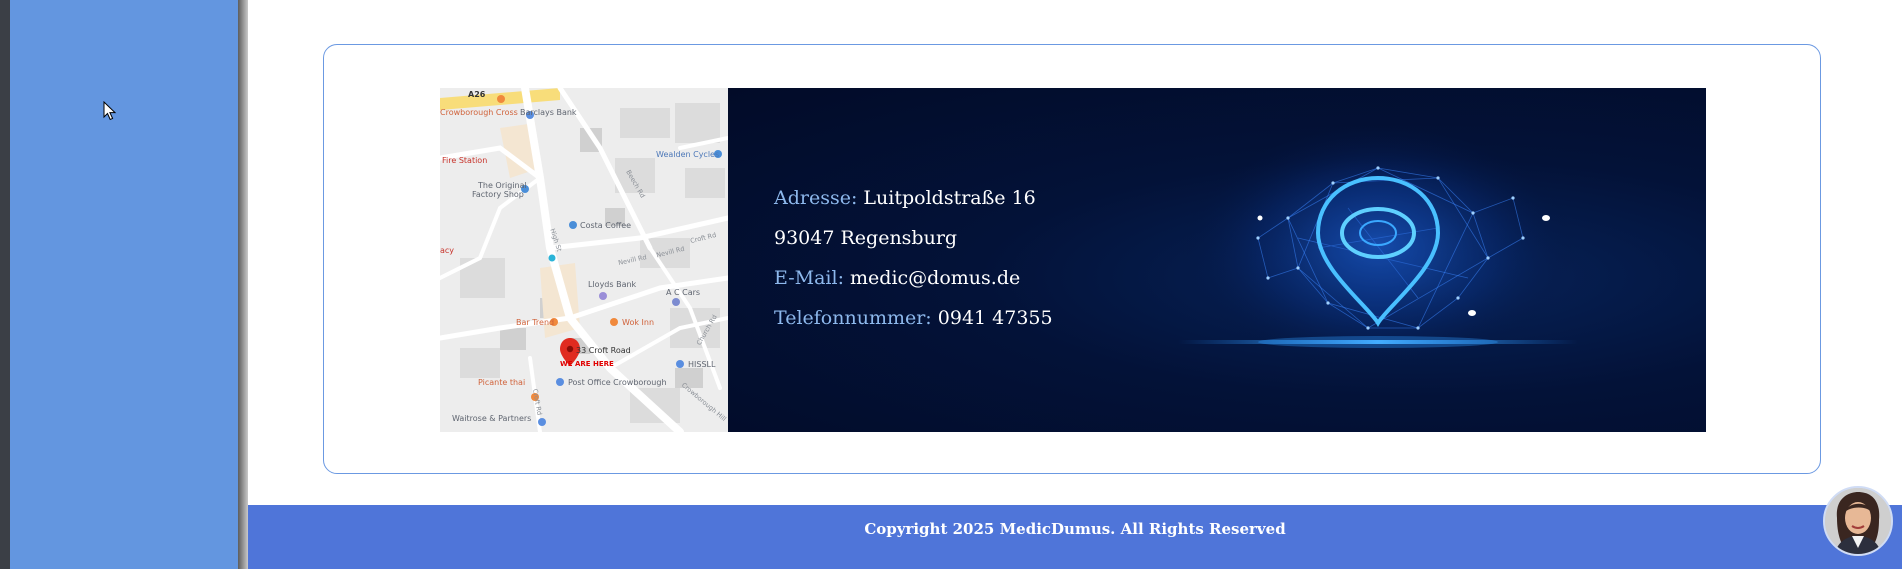  I want to click on map-label: 33 Croft Road, so click(603, 350).